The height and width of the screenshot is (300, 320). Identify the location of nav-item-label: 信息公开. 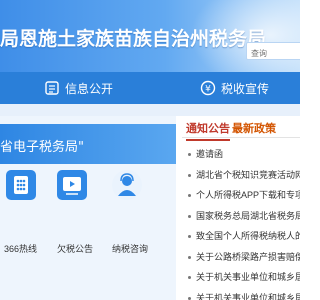
(89, 88).